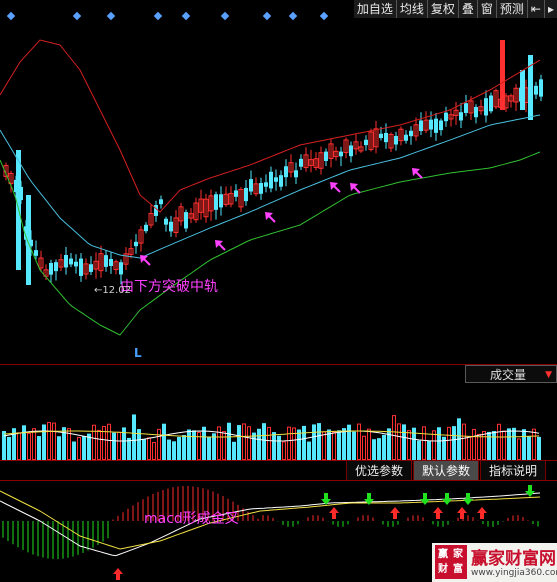 Image resolution: width=557 pixels, height=582 pixels. What do you see at coordinates (113, 290) in the screenshot?
I see `price-marker-label: ←12.02` at bounding box center [113, 290].